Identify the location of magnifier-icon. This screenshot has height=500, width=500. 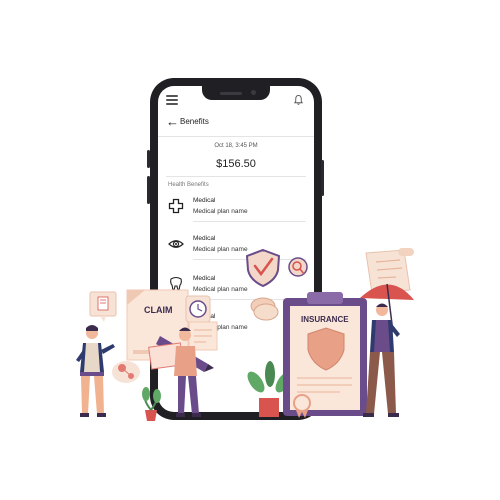
(298, 267).